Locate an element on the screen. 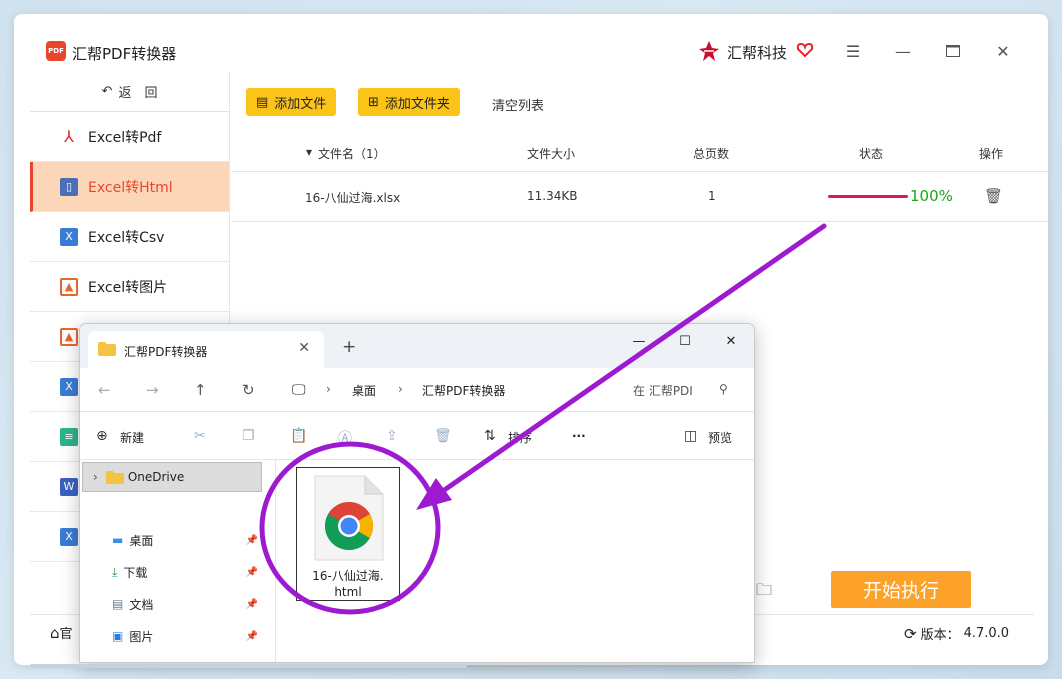 This screenshot has width=1062, height=679. annotation-circle is located at coordinates (350, 528).